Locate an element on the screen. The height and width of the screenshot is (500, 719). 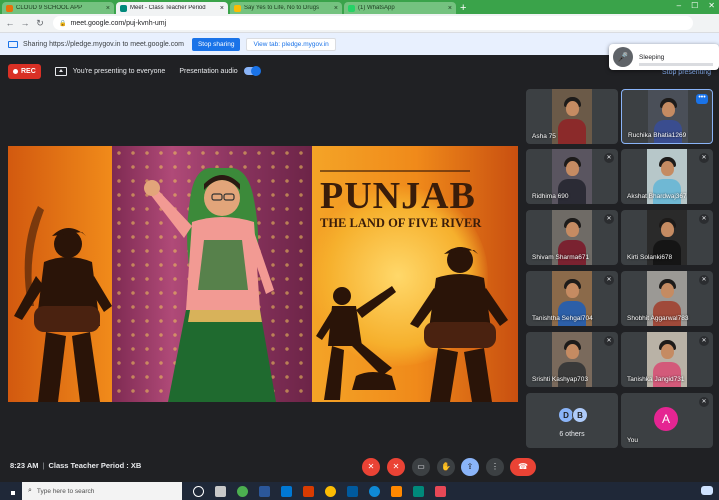
lock-icon: 🔒 is located at coordinates (63, 23).